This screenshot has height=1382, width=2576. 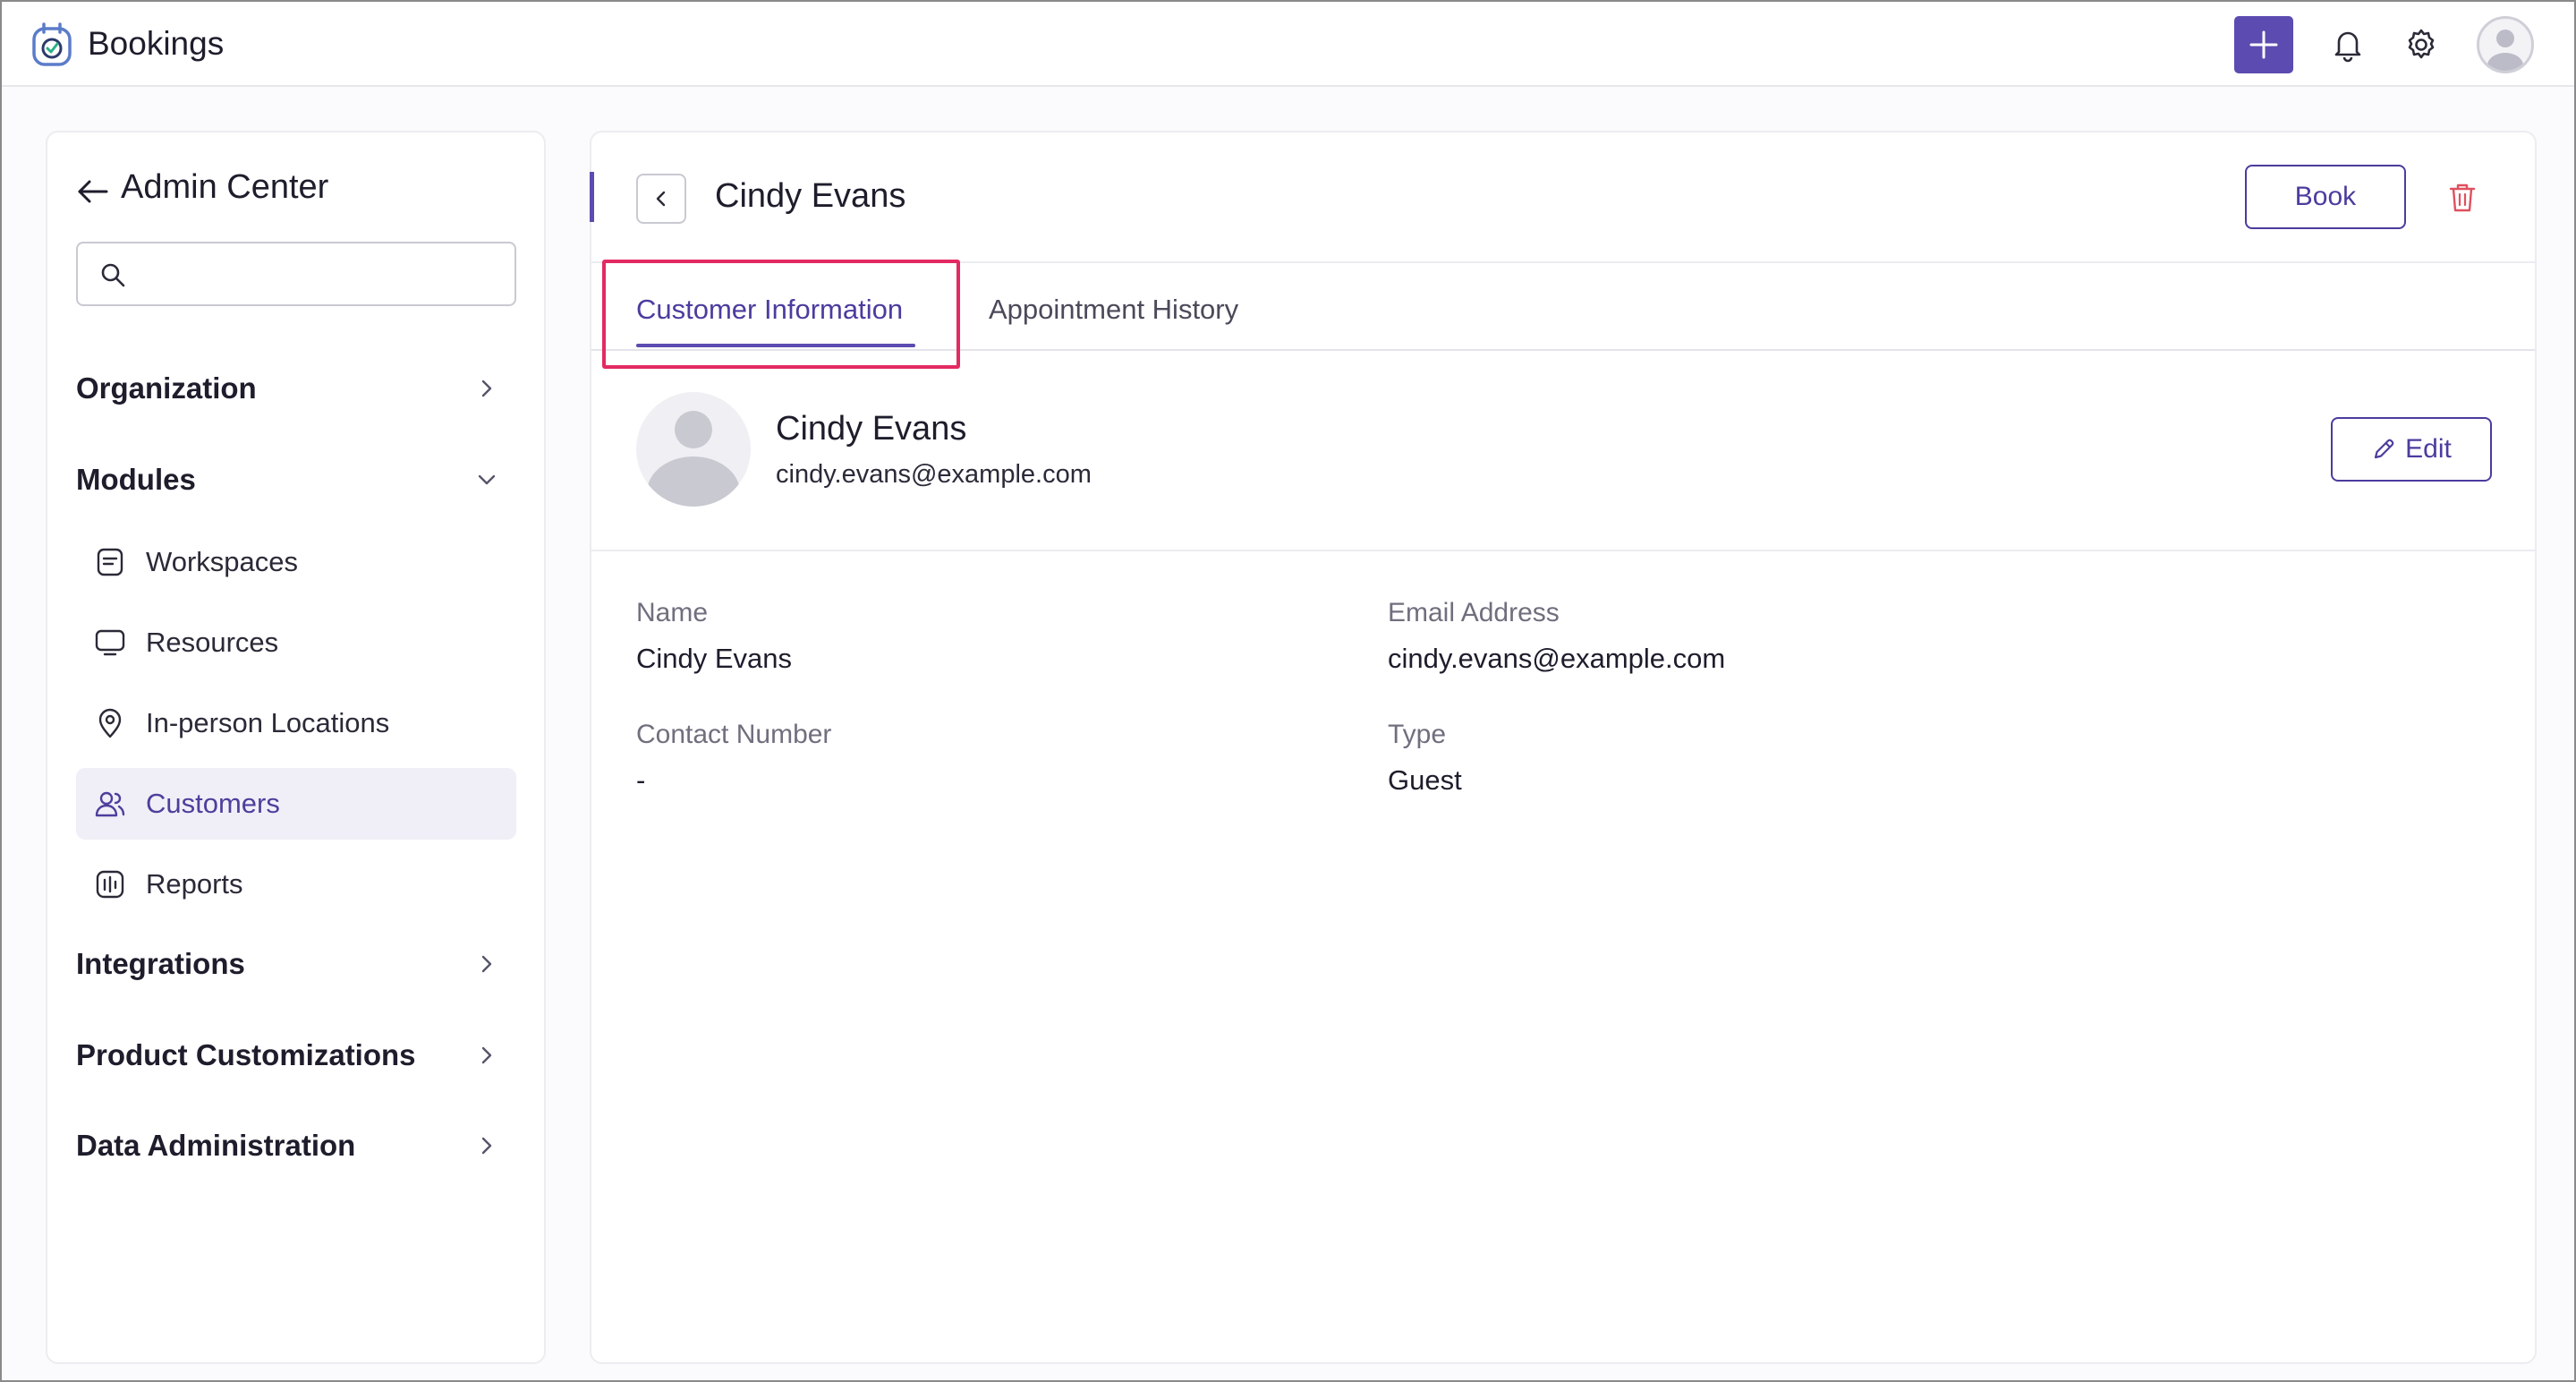 I want to click on sidebar-section-integrations: Integrations, so click(x=296, y=964).